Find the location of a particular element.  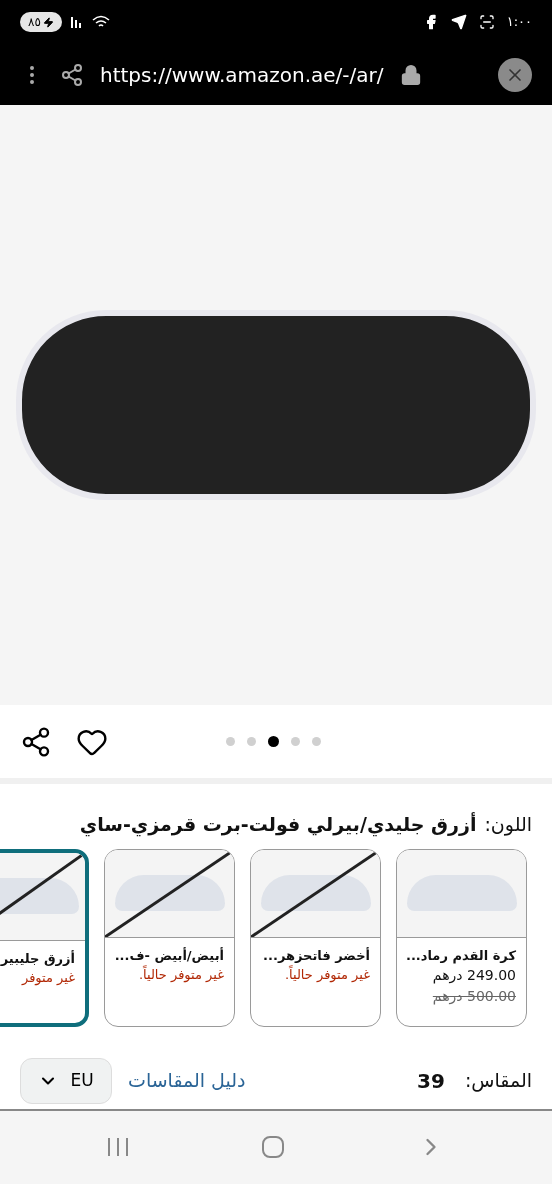

home-icon is located at coordinates (273, 1147).